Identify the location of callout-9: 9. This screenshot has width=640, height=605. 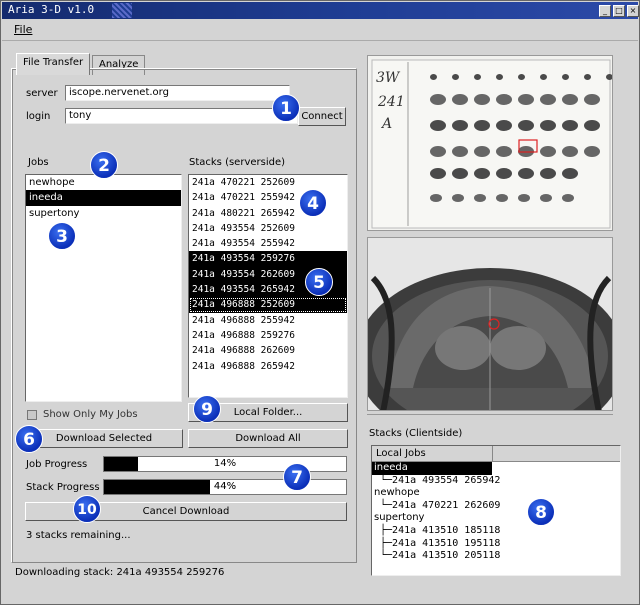
(207, 409).